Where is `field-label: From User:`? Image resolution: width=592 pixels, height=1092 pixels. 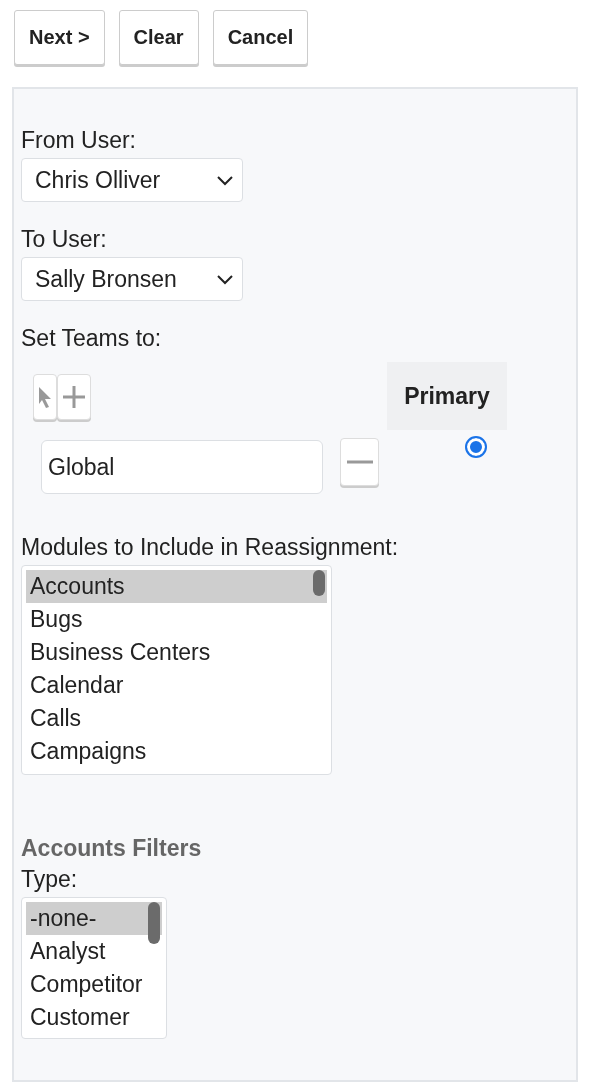 field-label: From User: is located at coordinates (78, 140).